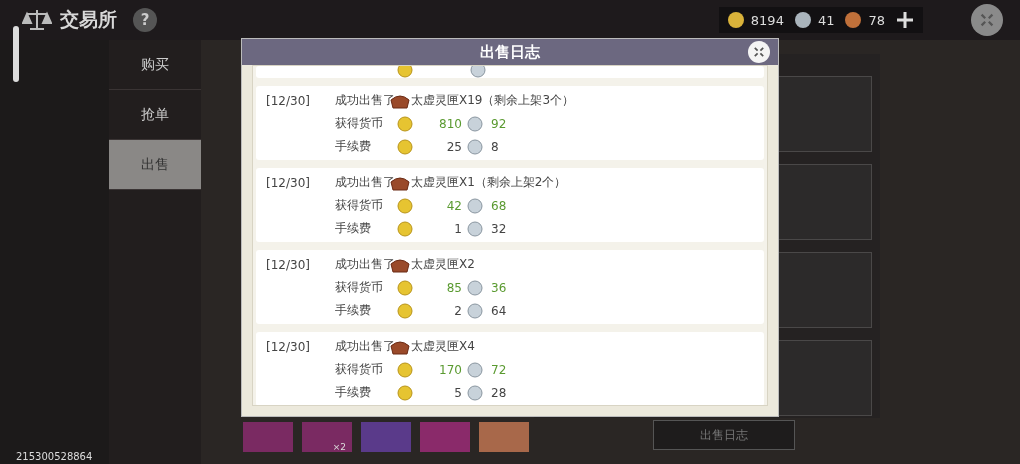 Image resolution: width=1020 pixels, height=464 pixels. What do you see at coordinates (54, 457) in the screenshot?
I see `user-id: 215300528864` at bounding box center [54, 457].